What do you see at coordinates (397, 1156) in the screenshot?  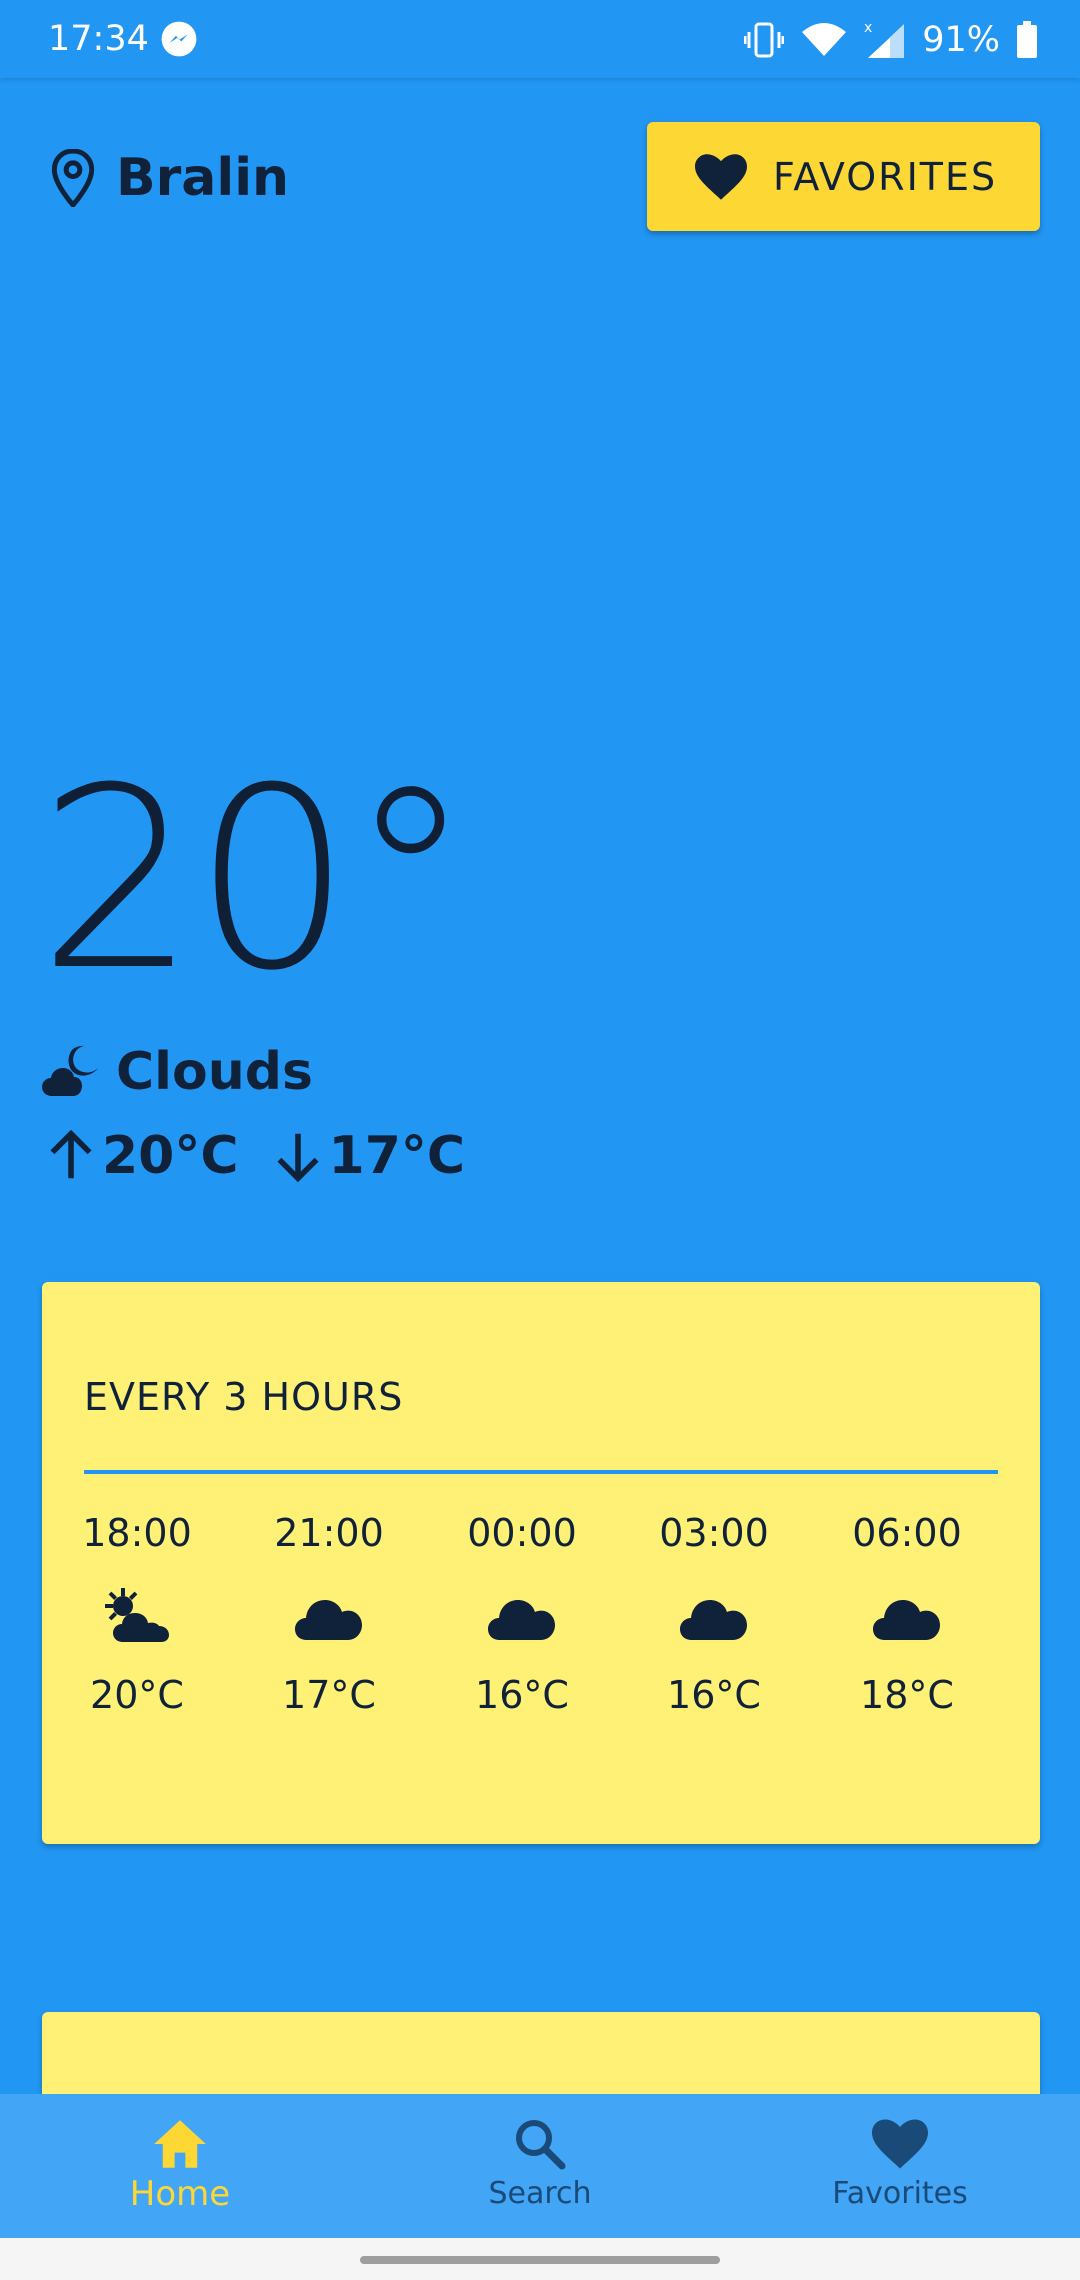 I see `min-temperature: 17°C` at bounding box center [397, 1156].